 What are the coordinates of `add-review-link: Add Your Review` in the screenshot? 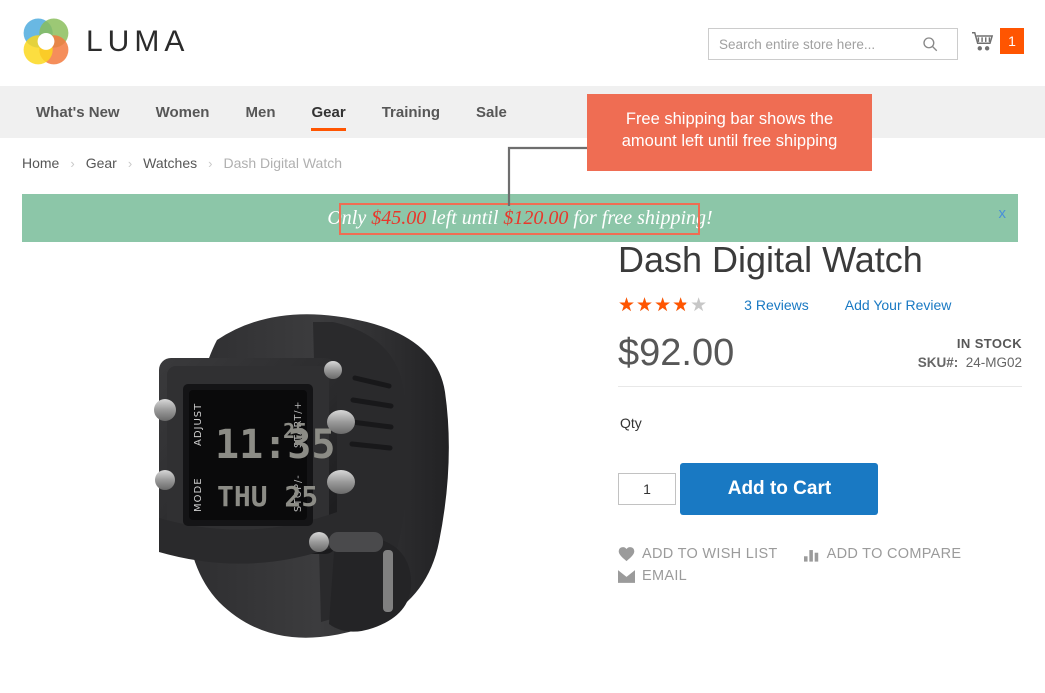 It's located at (898, 305).